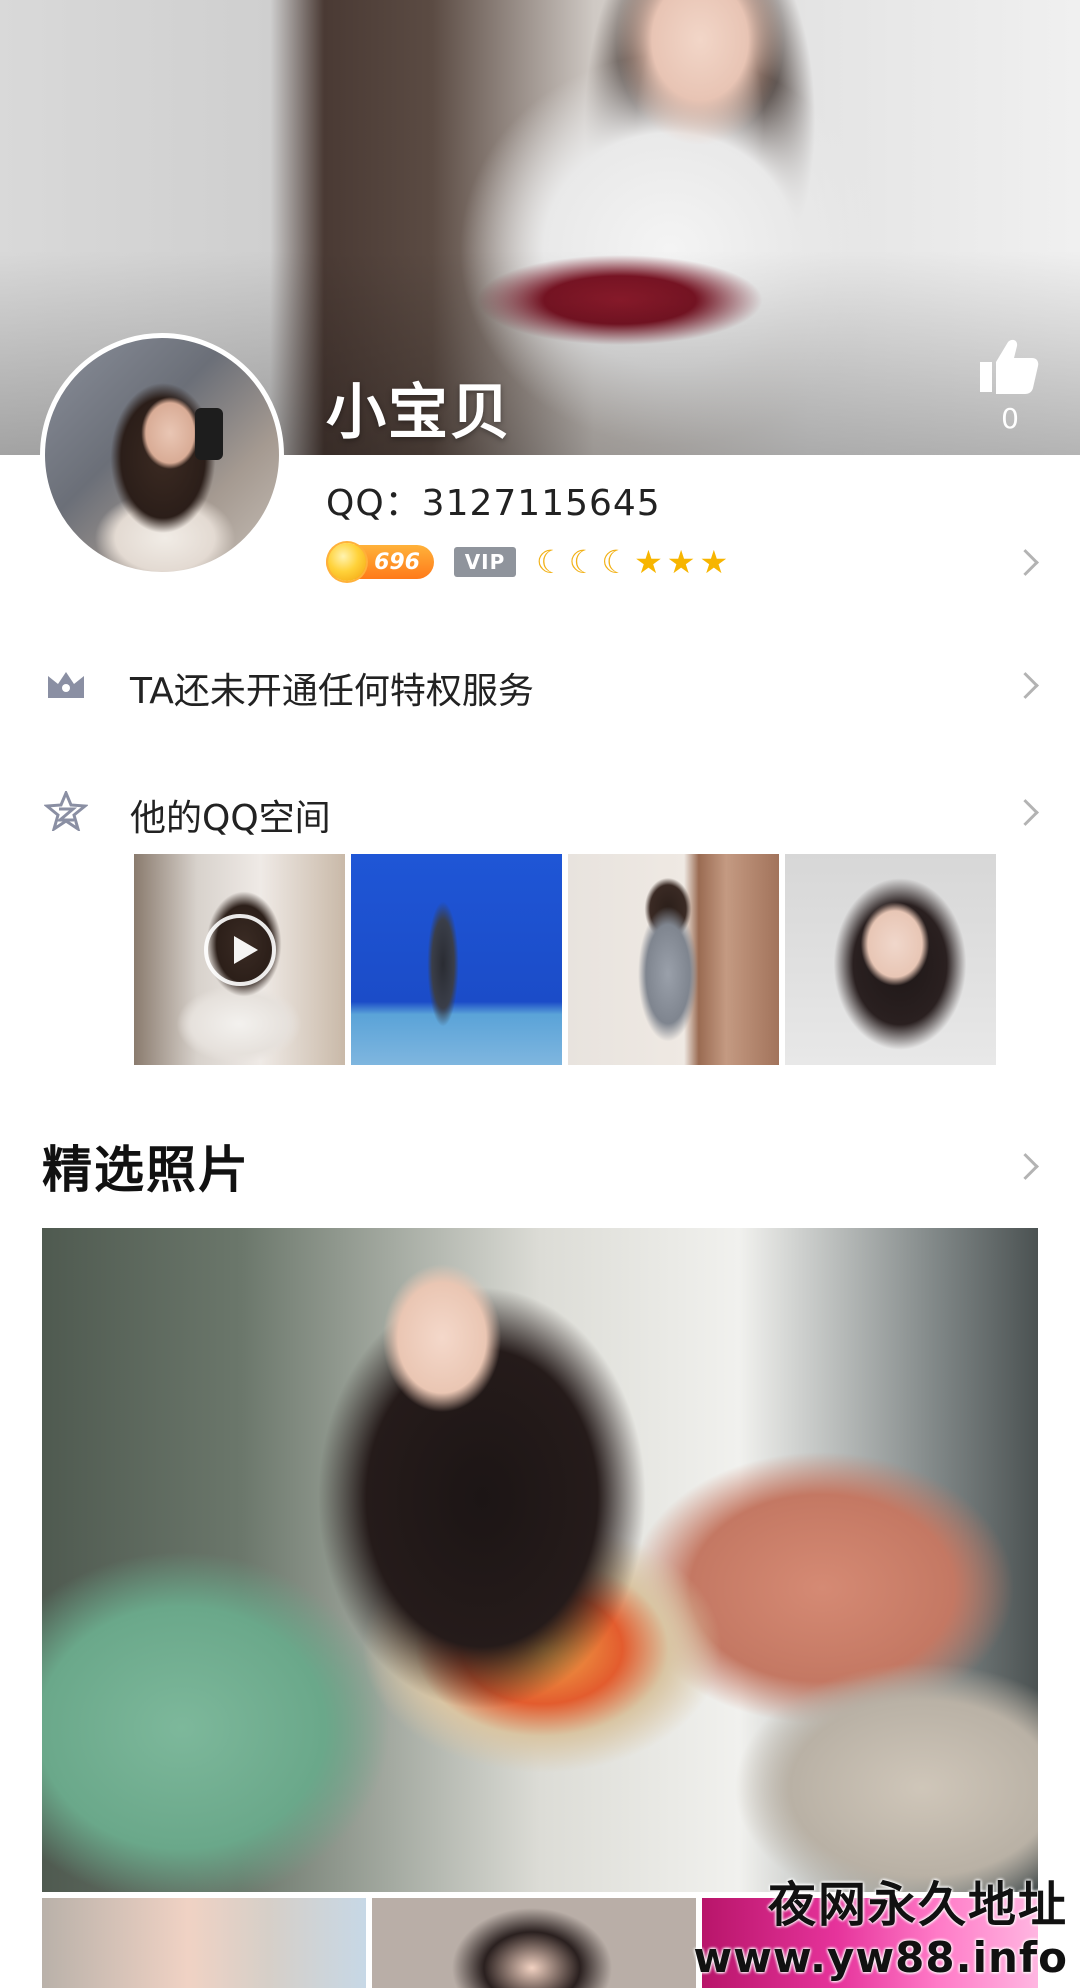  Describe the element at coordinates (1010, 418) in the screenshot. I see `like-count: 0` at that location.